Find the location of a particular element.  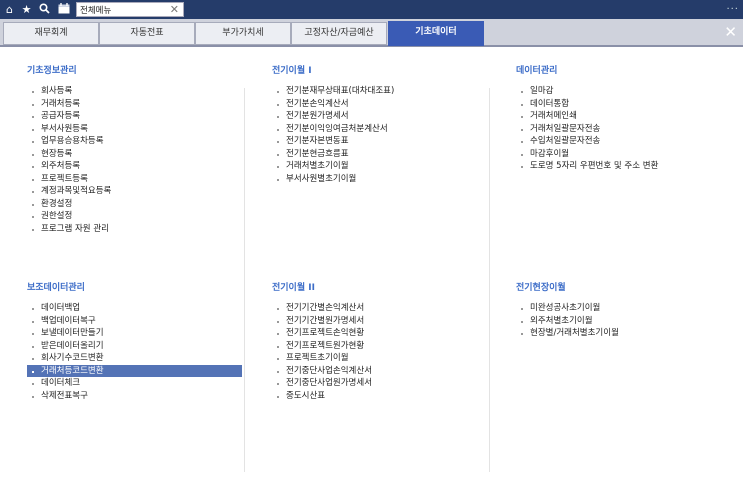

menu-item: 전기분손익계산서 is located at coordinates (379, 104).